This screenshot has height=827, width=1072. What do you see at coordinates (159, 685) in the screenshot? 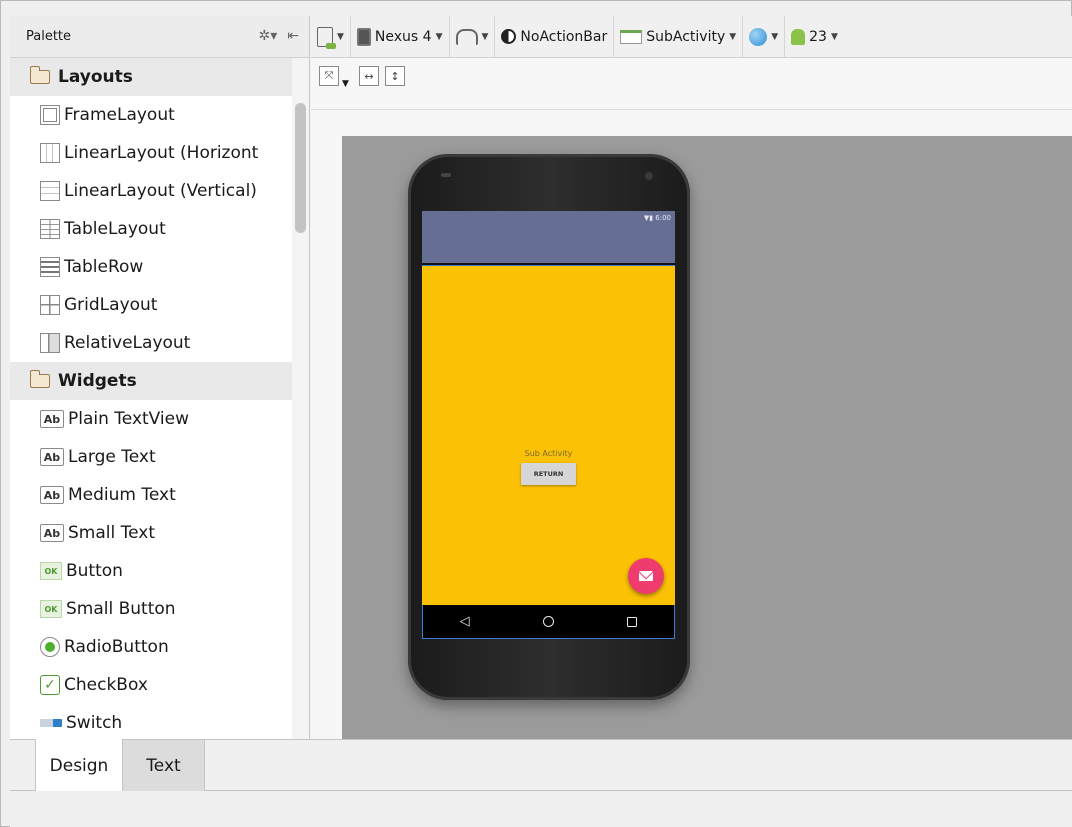
I see `palette-item: ✓ CheckBox` at bounding box center [159, 685].